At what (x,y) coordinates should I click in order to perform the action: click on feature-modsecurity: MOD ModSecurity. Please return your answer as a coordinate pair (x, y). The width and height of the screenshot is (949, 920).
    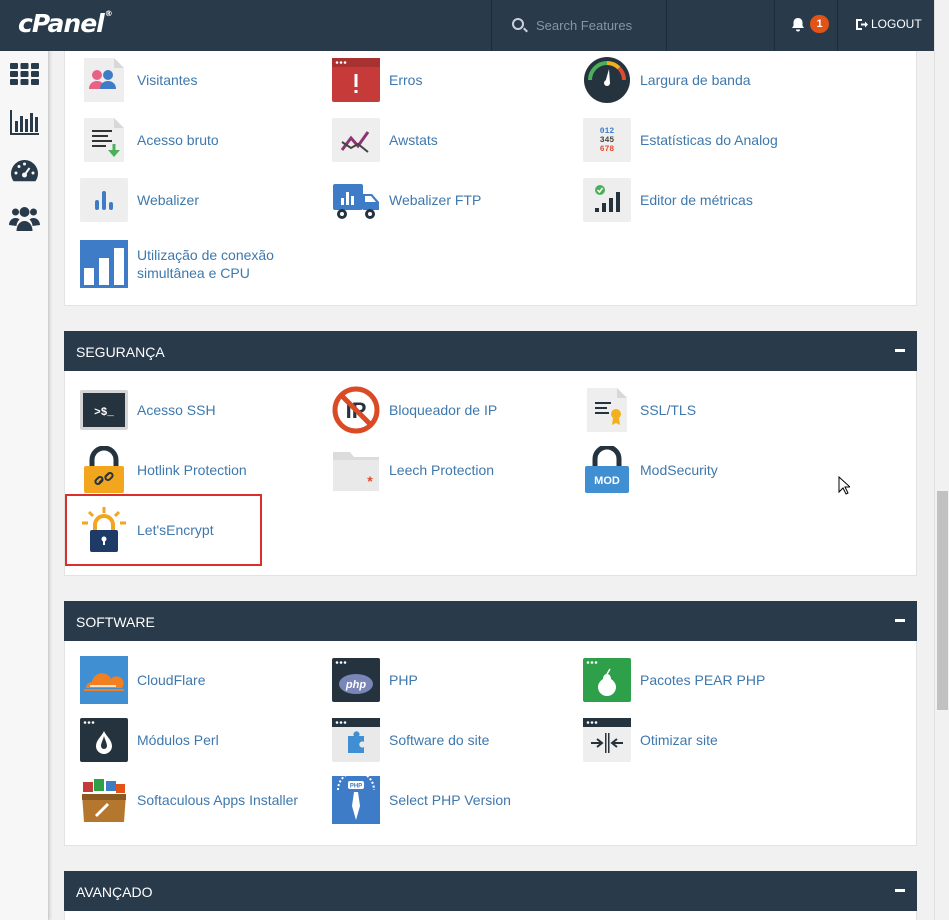
    Looking at the image, I should click on (708, 470).